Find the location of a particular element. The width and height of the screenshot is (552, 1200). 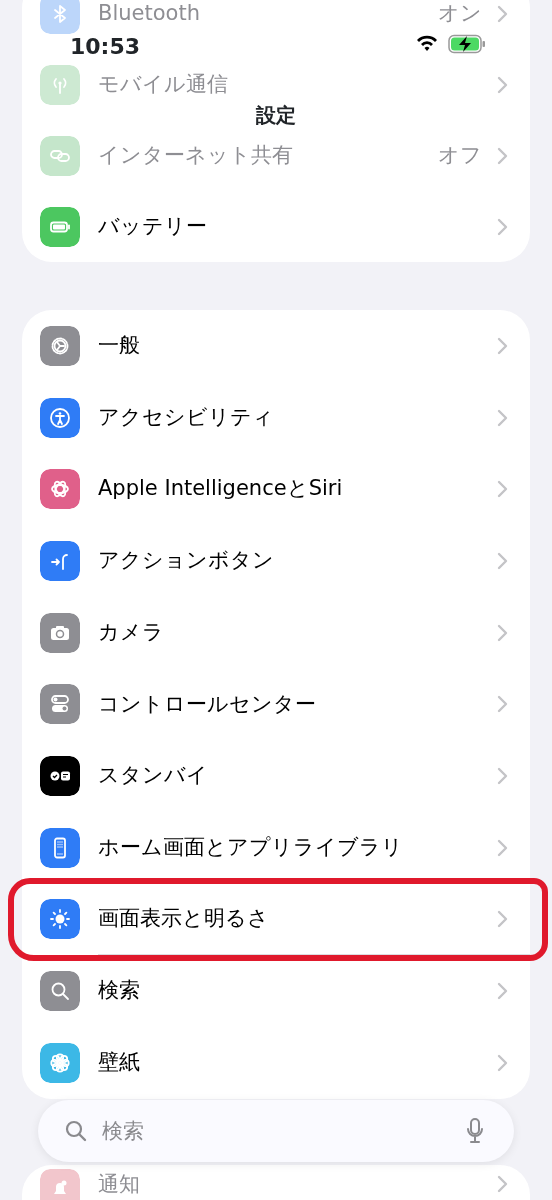

row-label: 画面表示と明るさ is located at coordinates (183, 919).